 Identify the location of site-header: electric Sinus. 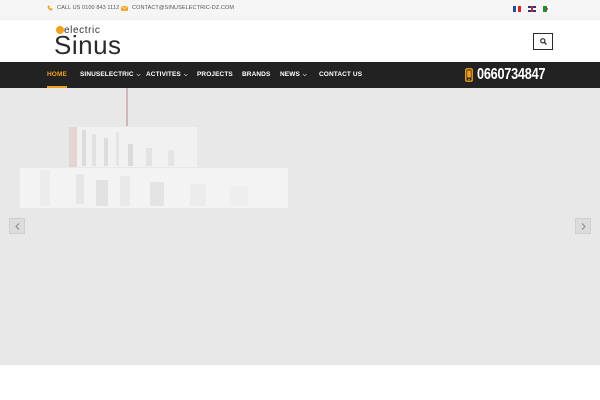
(300, 41).